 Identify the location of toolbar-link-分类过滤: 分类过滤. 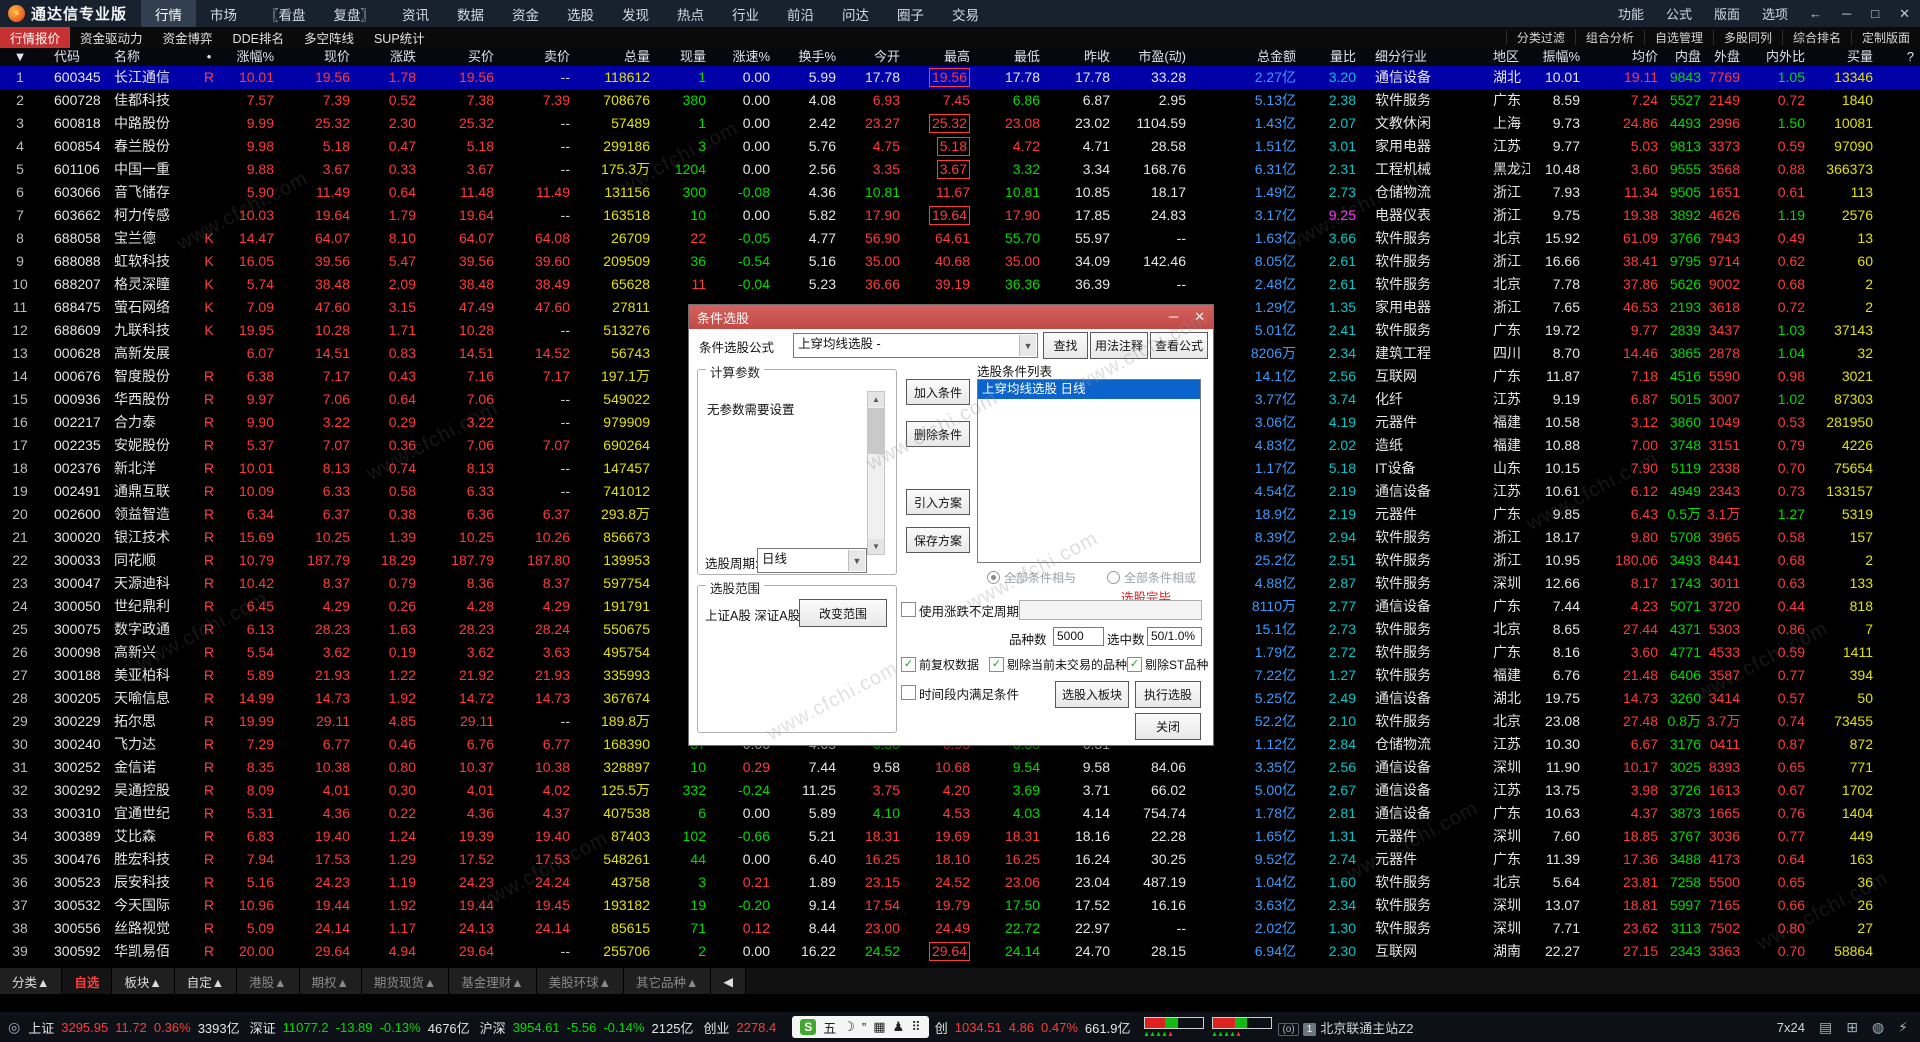
(1540, 37).